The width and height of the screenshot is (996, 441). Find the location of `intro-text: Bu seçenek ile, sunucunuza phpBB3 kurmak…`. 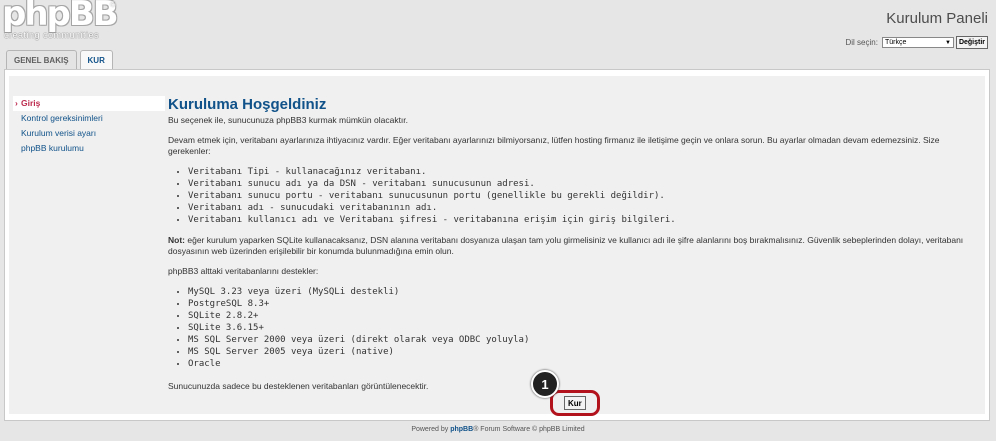

intro-text: Bu seçenek ile, sunucunuza phpBB3 kurmak… is located at coordinates (288, 120).